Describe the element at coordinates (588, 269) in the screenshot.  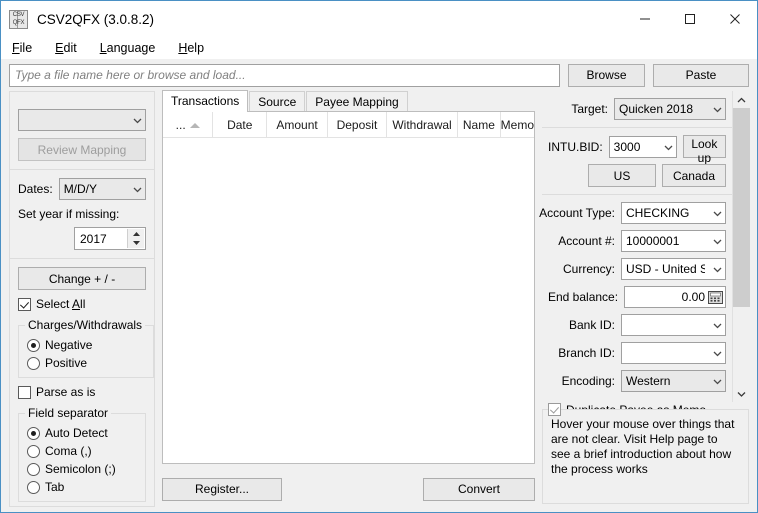
I see `currency-label: Currency:` at that location.